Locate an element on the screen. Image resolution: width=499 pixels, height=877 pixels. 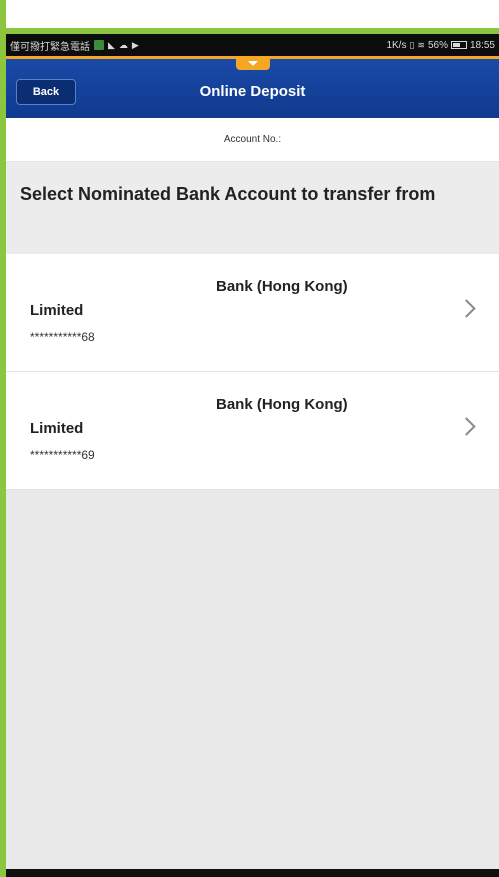
pull-down-tab is located at coordinates (252, 63).